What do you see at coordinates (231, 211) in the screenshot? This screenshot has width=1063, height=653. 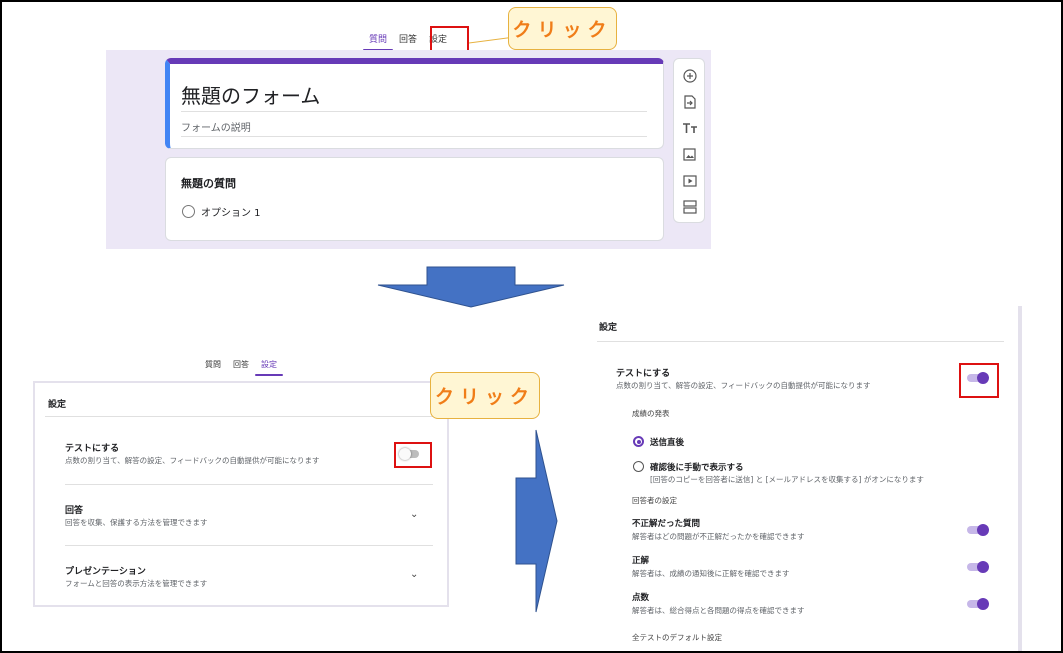 I see `option-label: オプション 1` at bounding box center [231, 211].